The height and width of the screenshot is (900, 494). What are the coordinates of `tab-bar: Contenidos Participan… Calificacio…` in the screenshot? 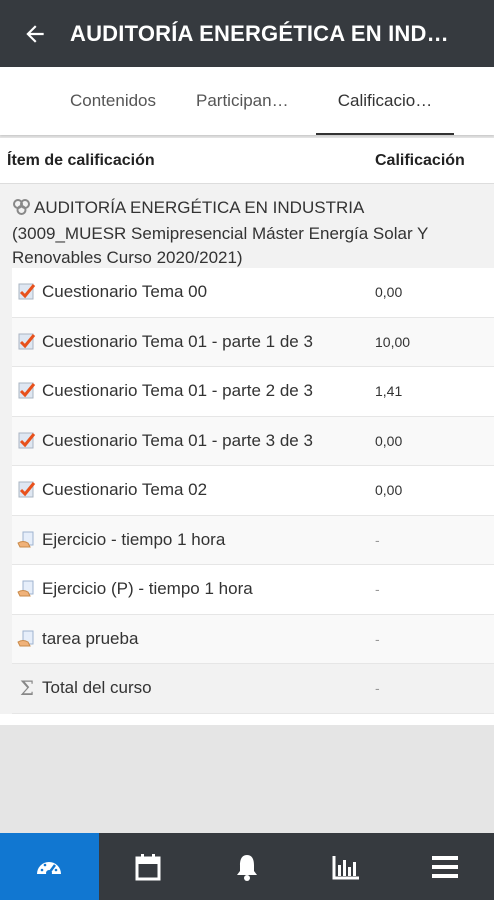 It's located at (247, 101).